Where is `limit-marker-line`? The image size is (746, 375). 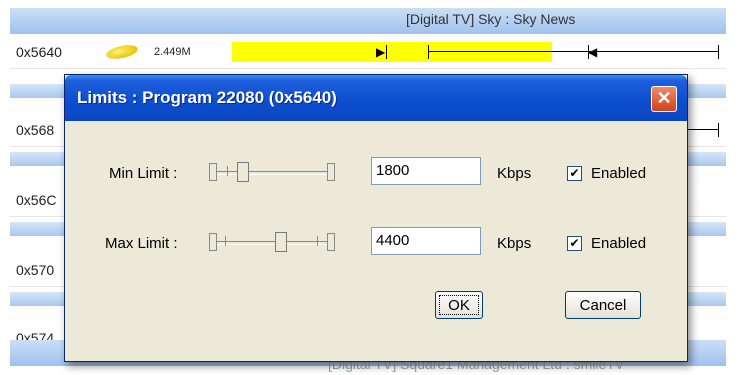
limit-marker-line is located at coordinates (588, 52).